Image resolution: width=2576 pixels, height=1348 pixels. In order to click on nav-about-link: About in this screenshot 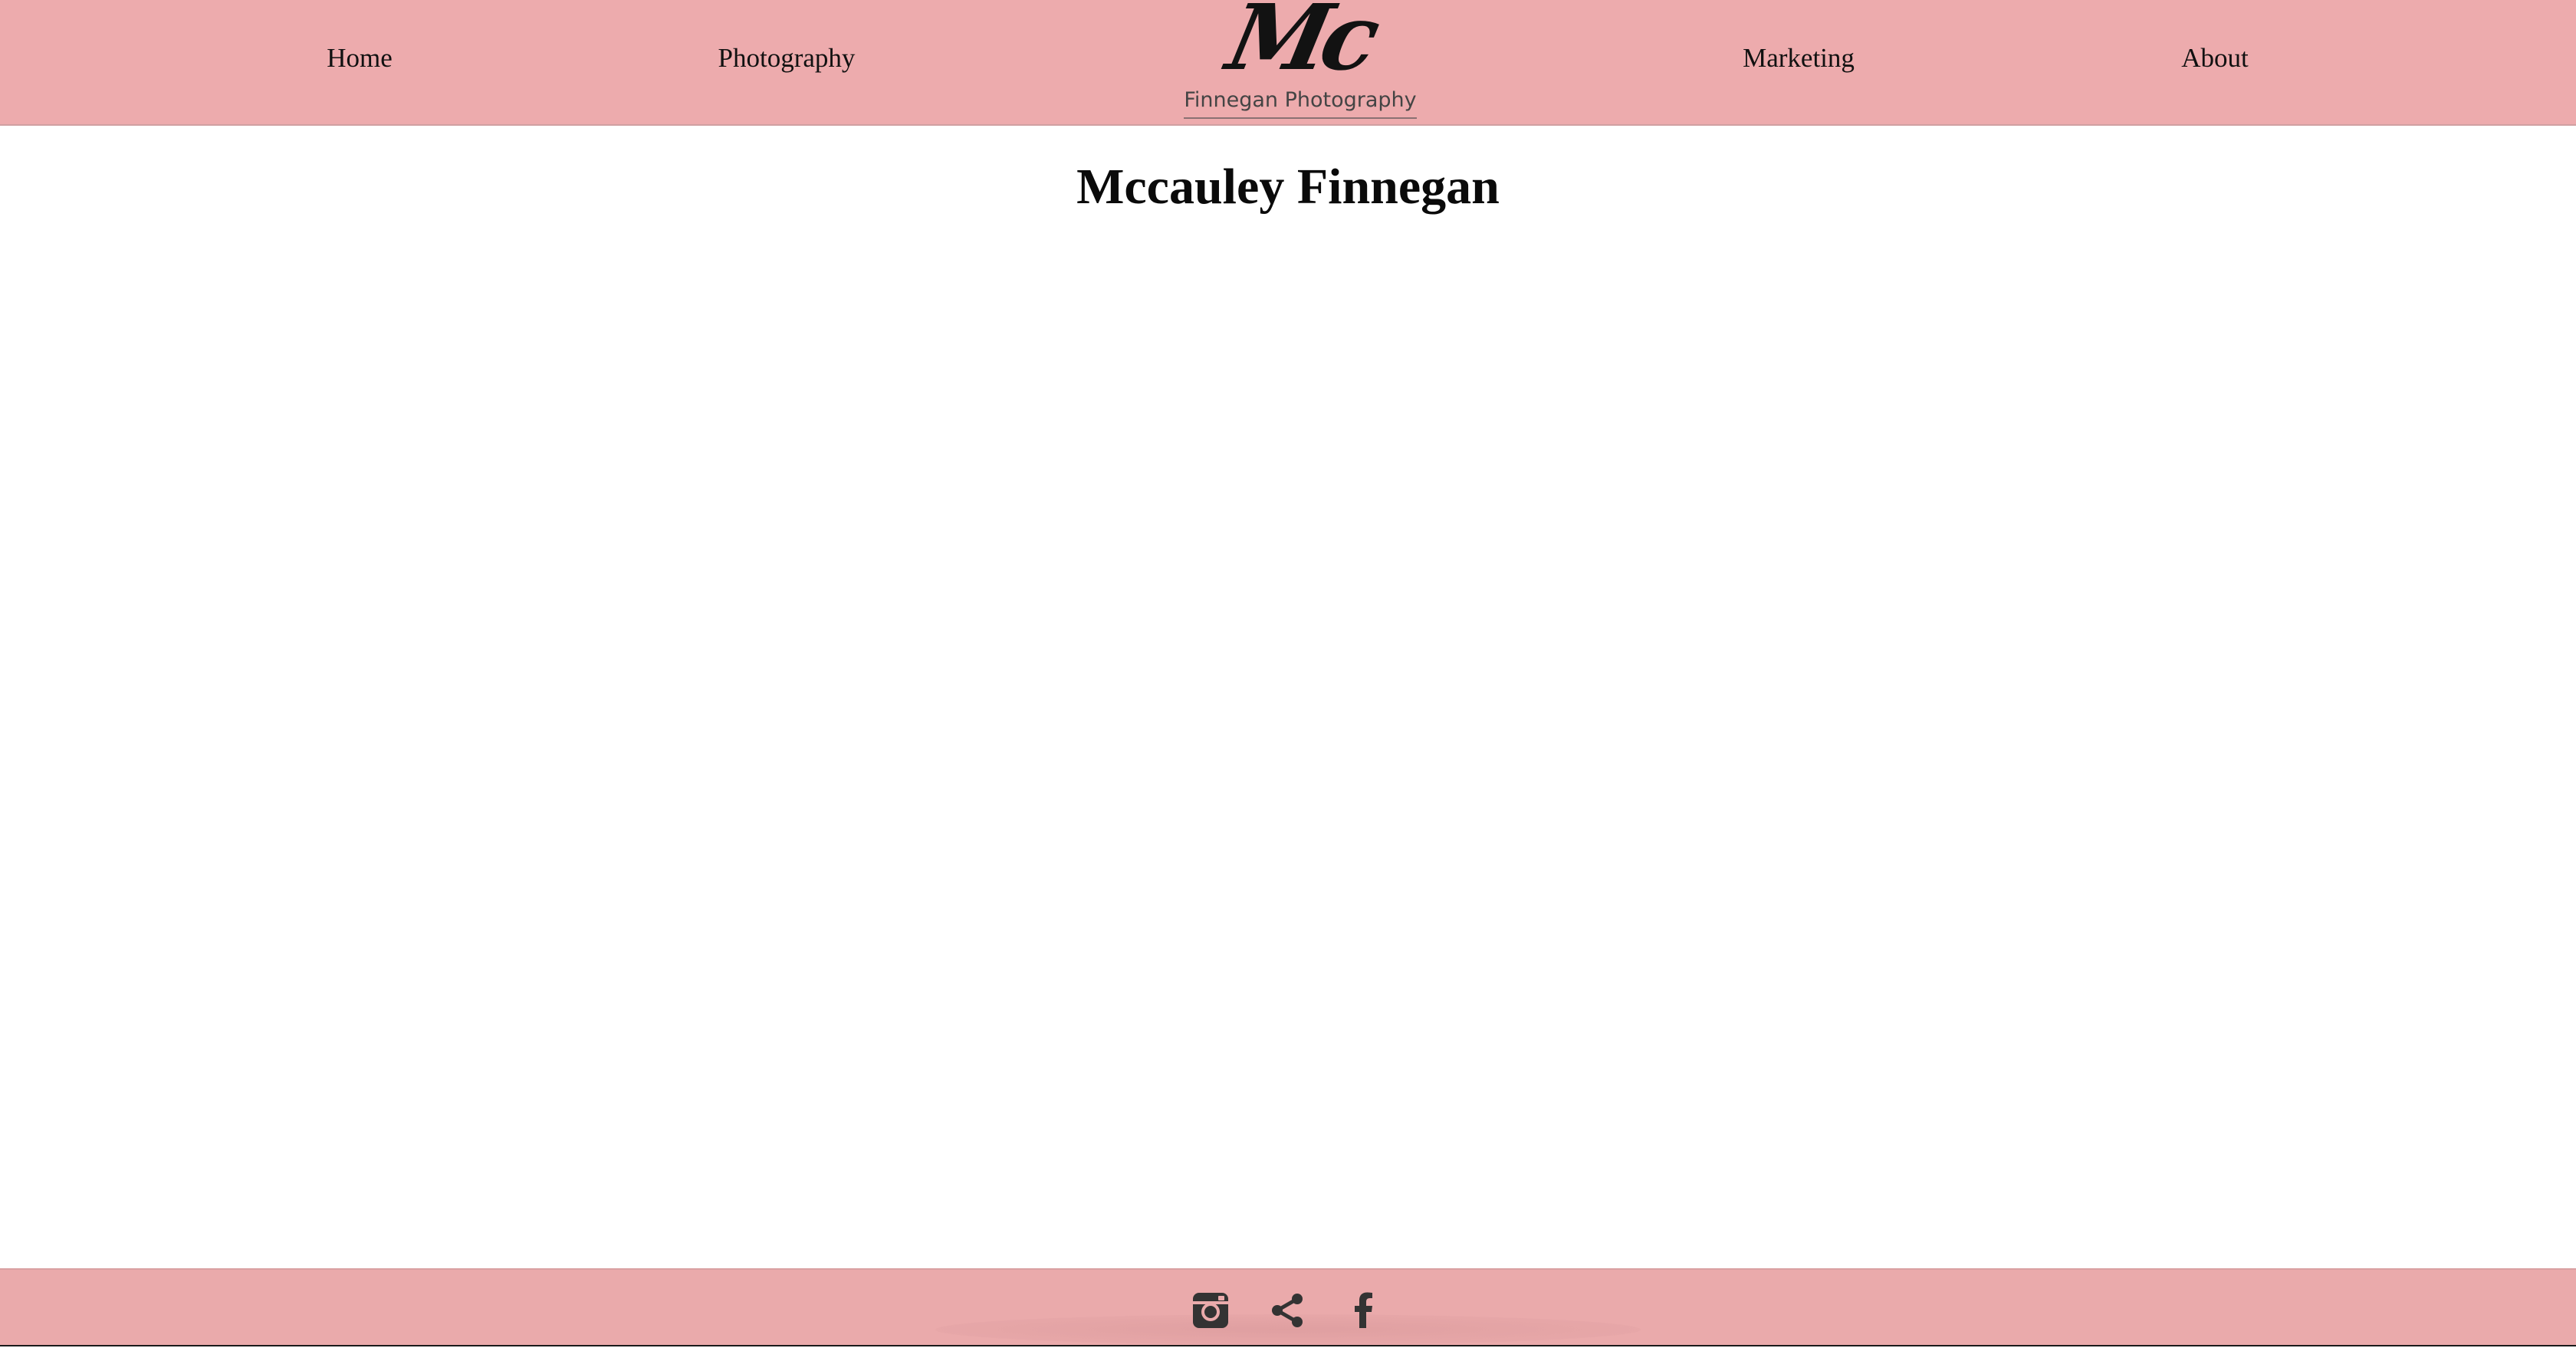, I will do `click(2215, 58)`.